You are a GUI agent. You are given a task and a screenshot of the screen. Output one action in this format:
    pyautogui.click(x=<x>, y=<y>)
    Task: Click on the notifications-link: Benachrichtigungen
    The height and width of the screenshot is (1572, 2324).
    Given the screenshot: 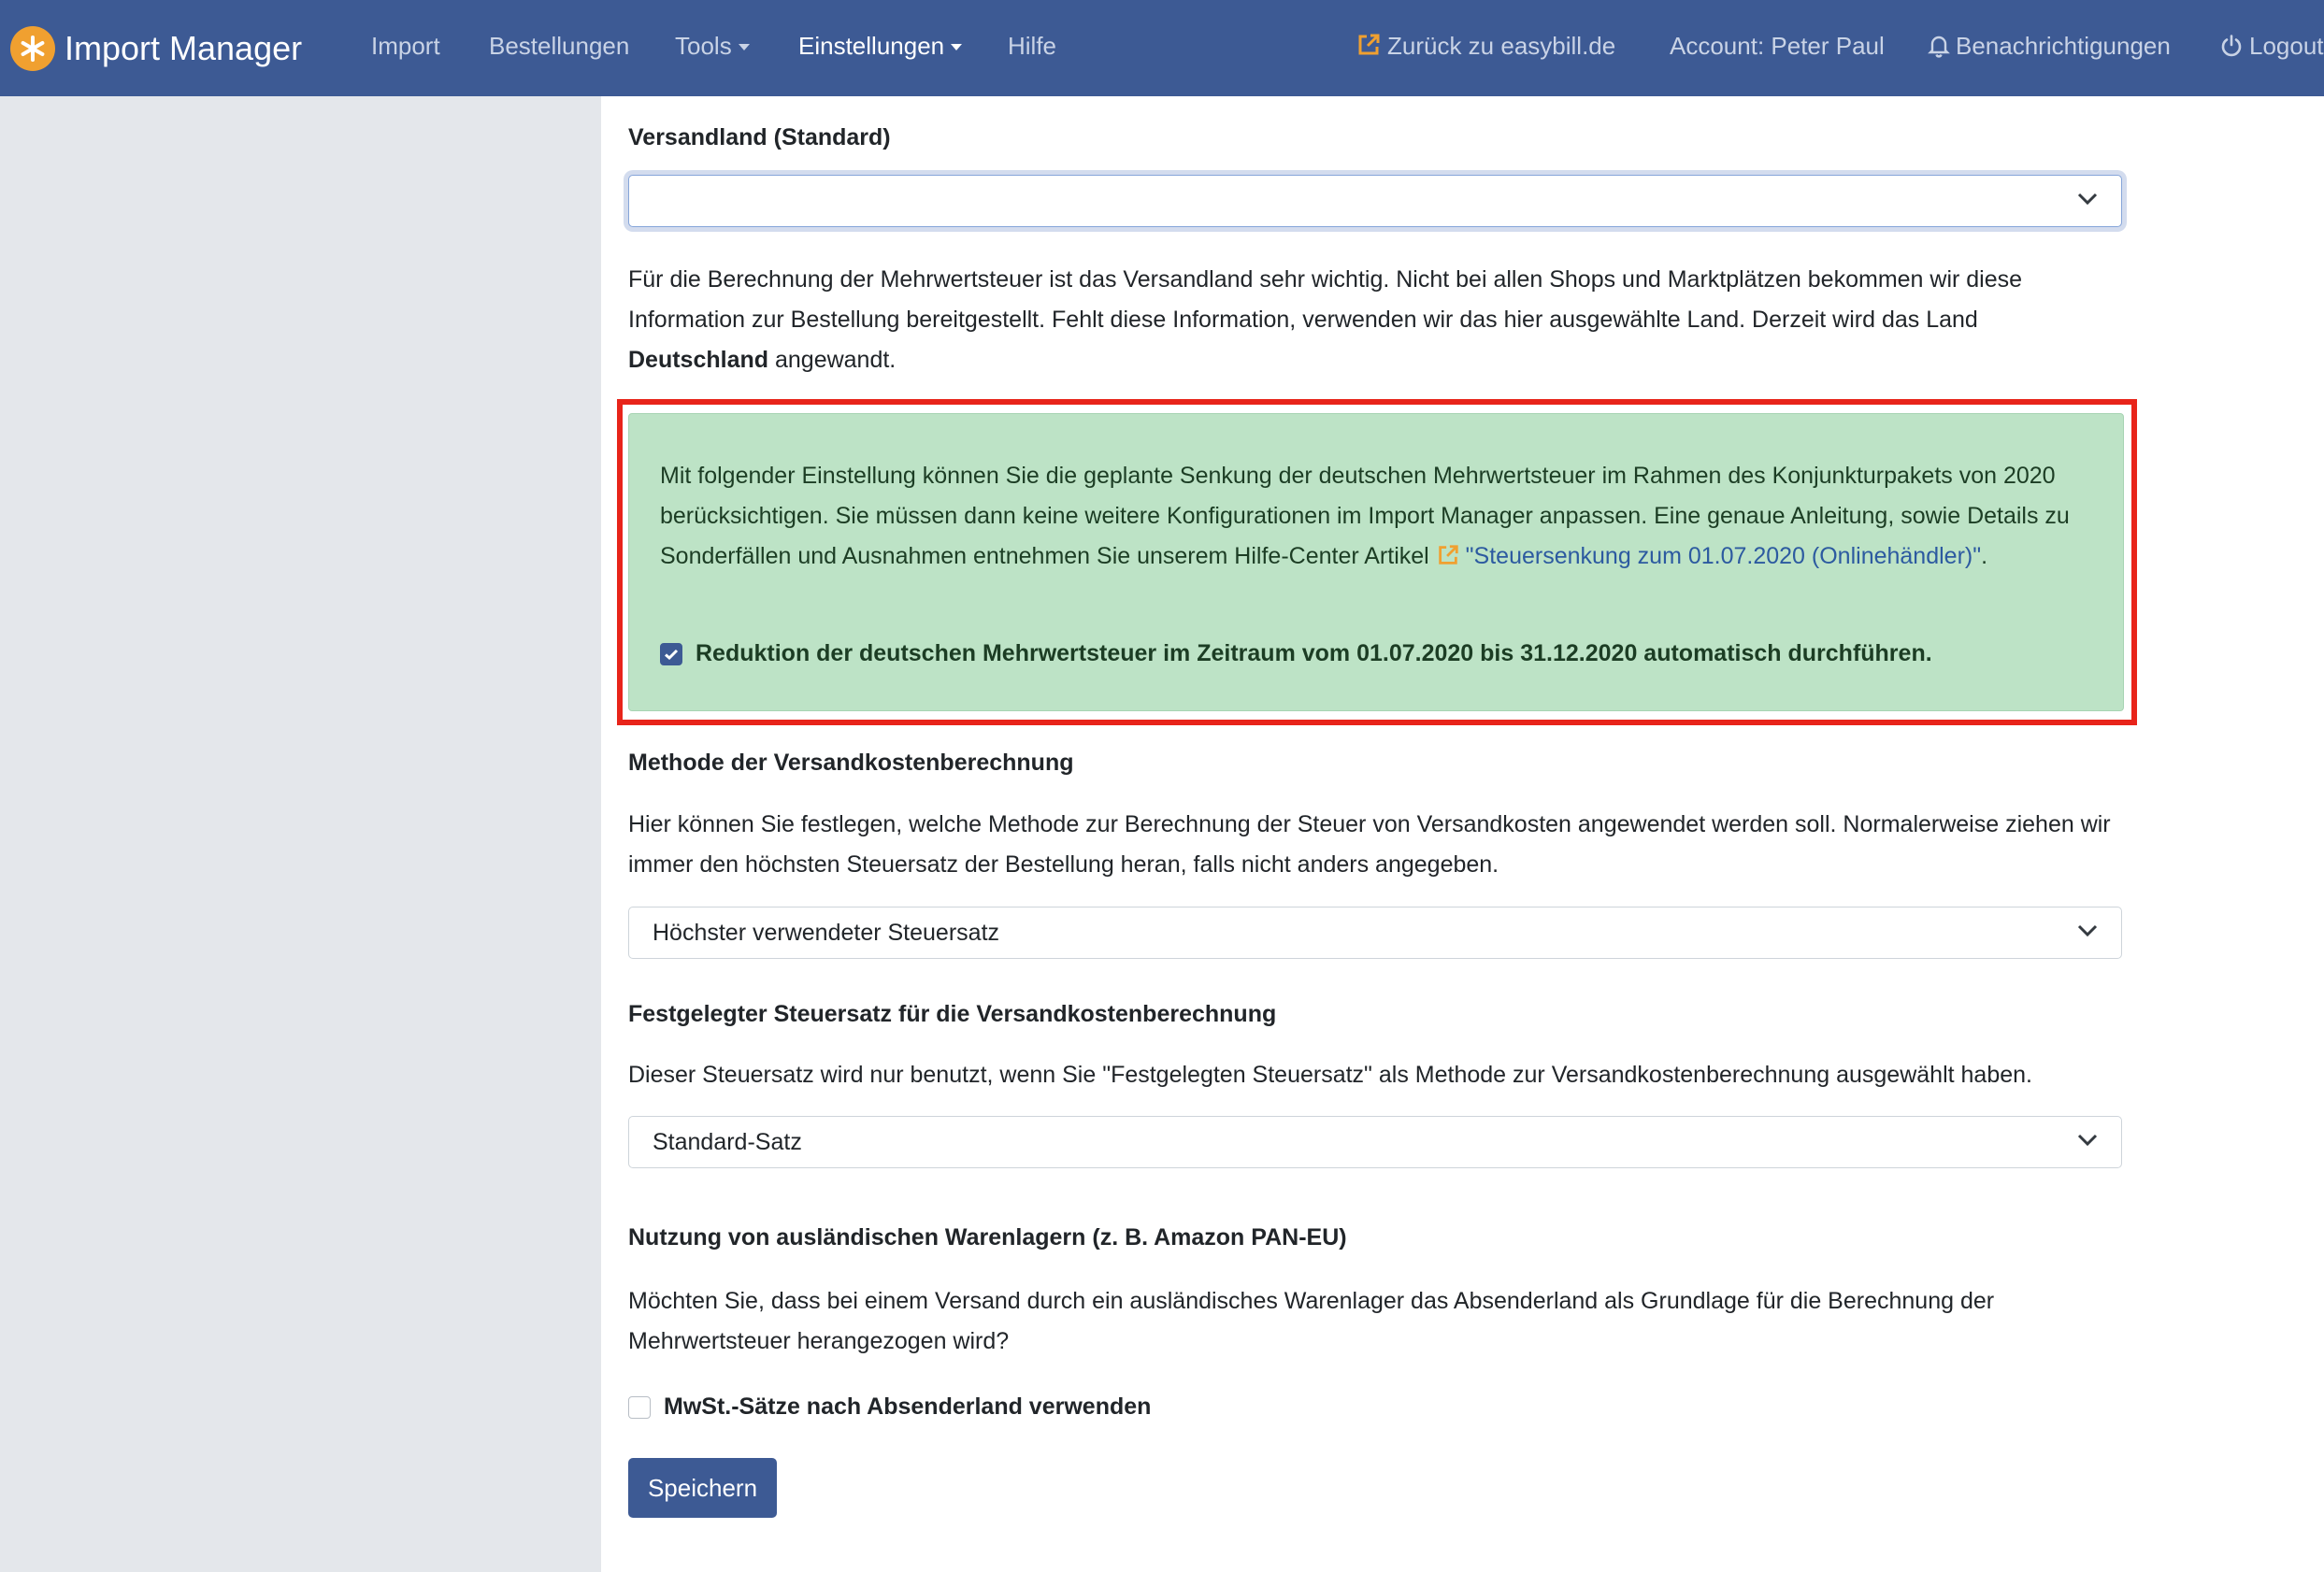 What is the action you would take?
    pyautogui.click(x=2050, y=48)
    